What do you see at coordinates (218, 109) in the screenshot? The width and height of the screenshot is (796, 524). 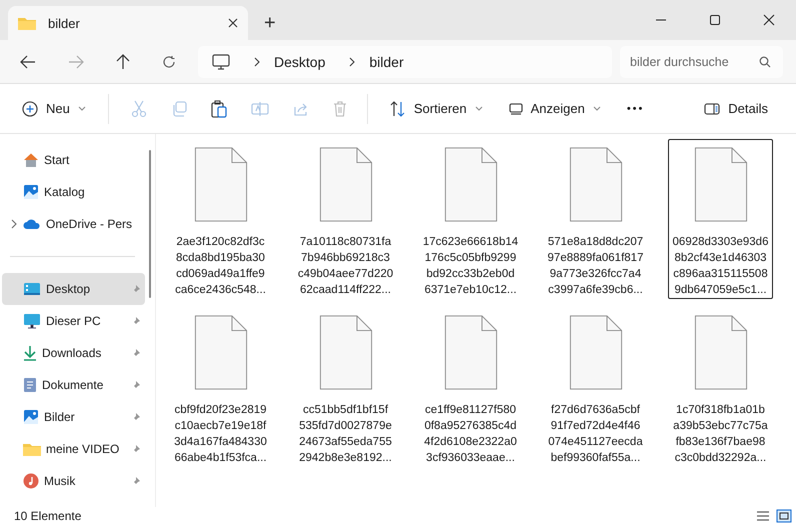 I see `clipboard-icon` at bounding box center [218, 109].